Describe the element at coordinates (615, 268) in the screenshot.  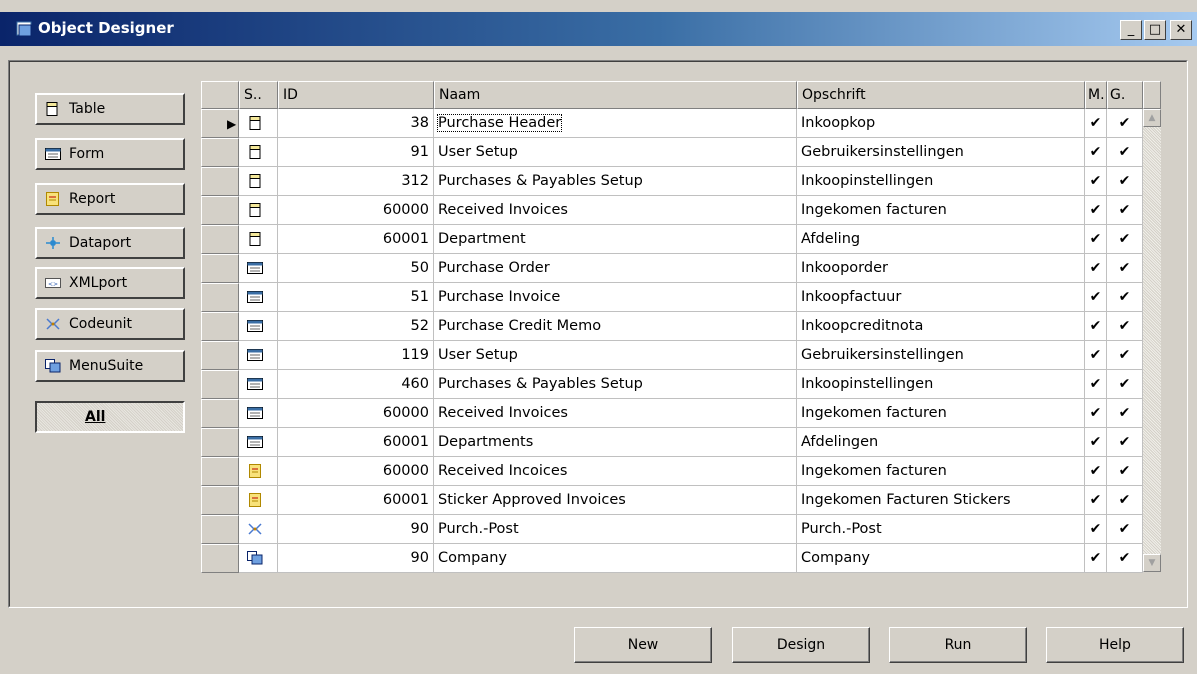
I see `name-cell: Purchase Order` at that location.